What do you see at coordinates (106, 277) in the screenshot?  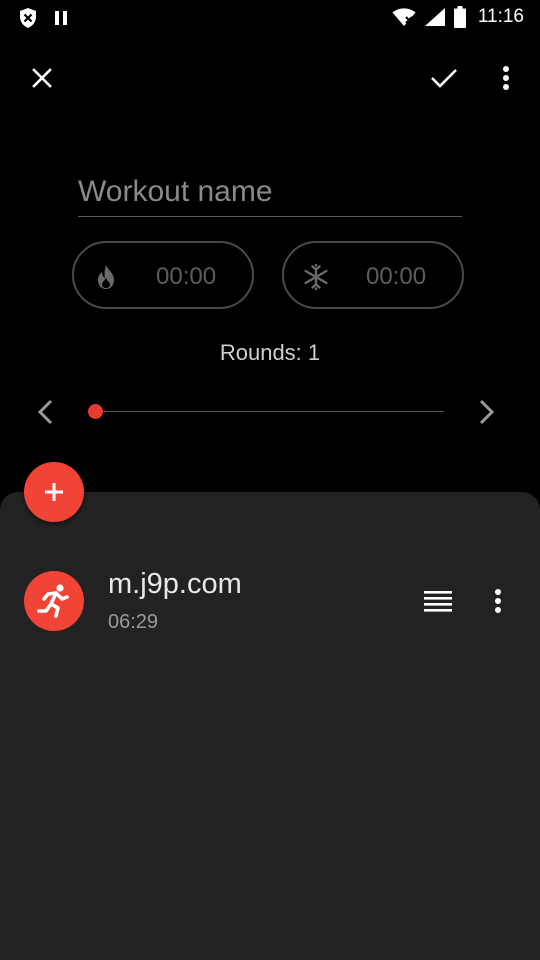 I see `flame-icon` at bounding box center [106, 277].